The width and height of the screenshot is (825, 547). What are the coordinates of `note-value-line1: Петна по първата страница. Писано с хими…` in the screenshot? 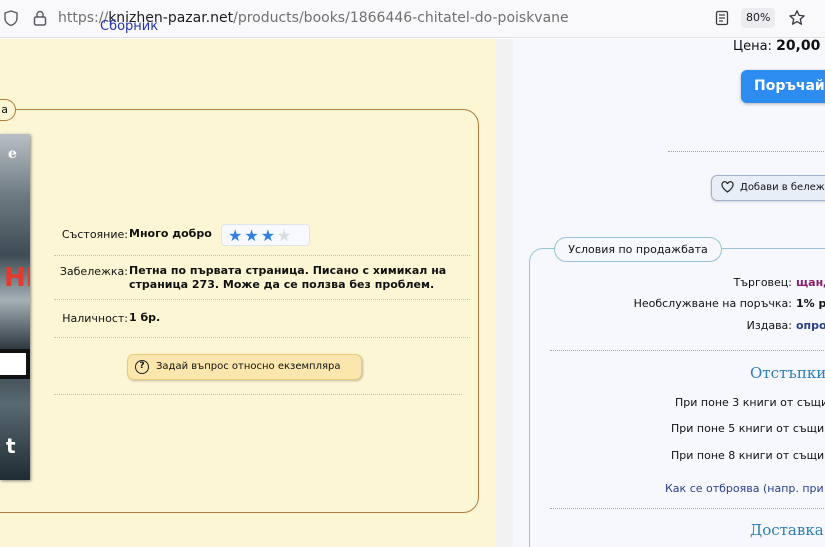 It's located at (288, 270).